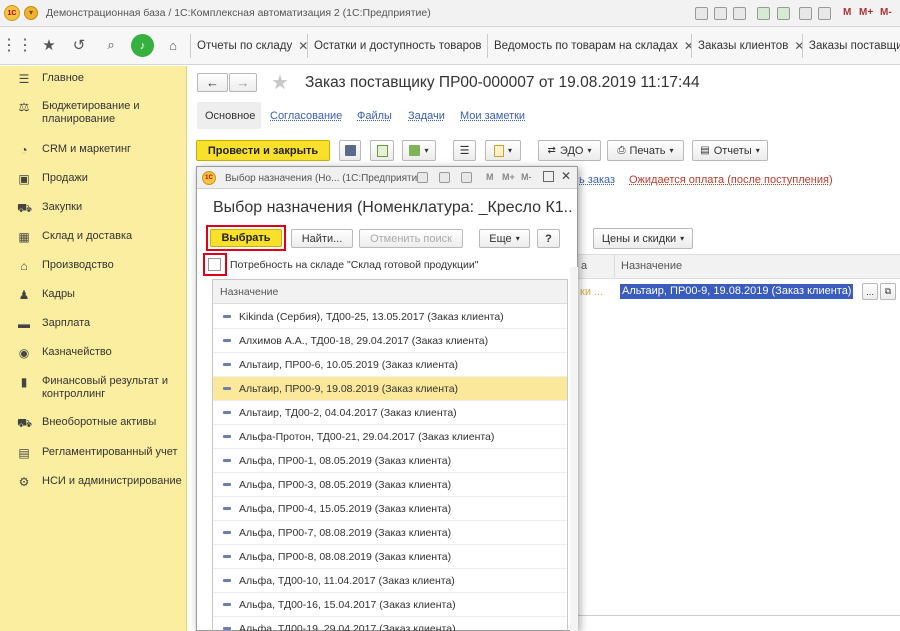  What do you see at coordinates (374, 116) in the screenshot?
I see `tab-files: Файлы` at bounding box center [374, 116].